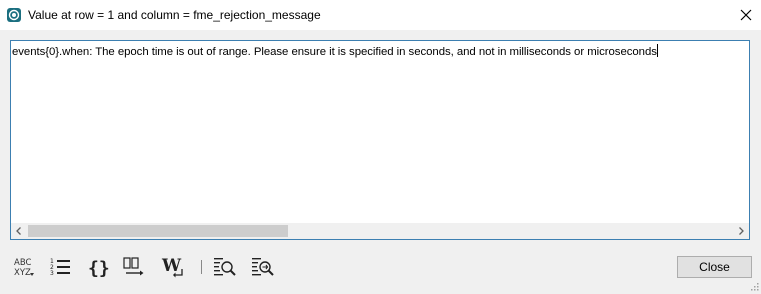  Describe the element at coordinates (741, 231) in the screenshot. I see `scroll-right-arrow-icon` at that location.